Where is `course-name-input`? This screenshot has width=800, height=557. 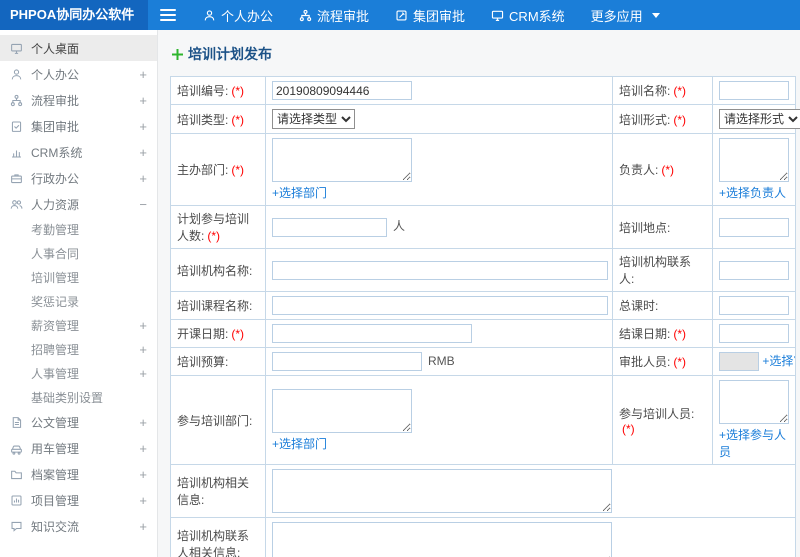
course-name-input is located at coordinates (440, 305).